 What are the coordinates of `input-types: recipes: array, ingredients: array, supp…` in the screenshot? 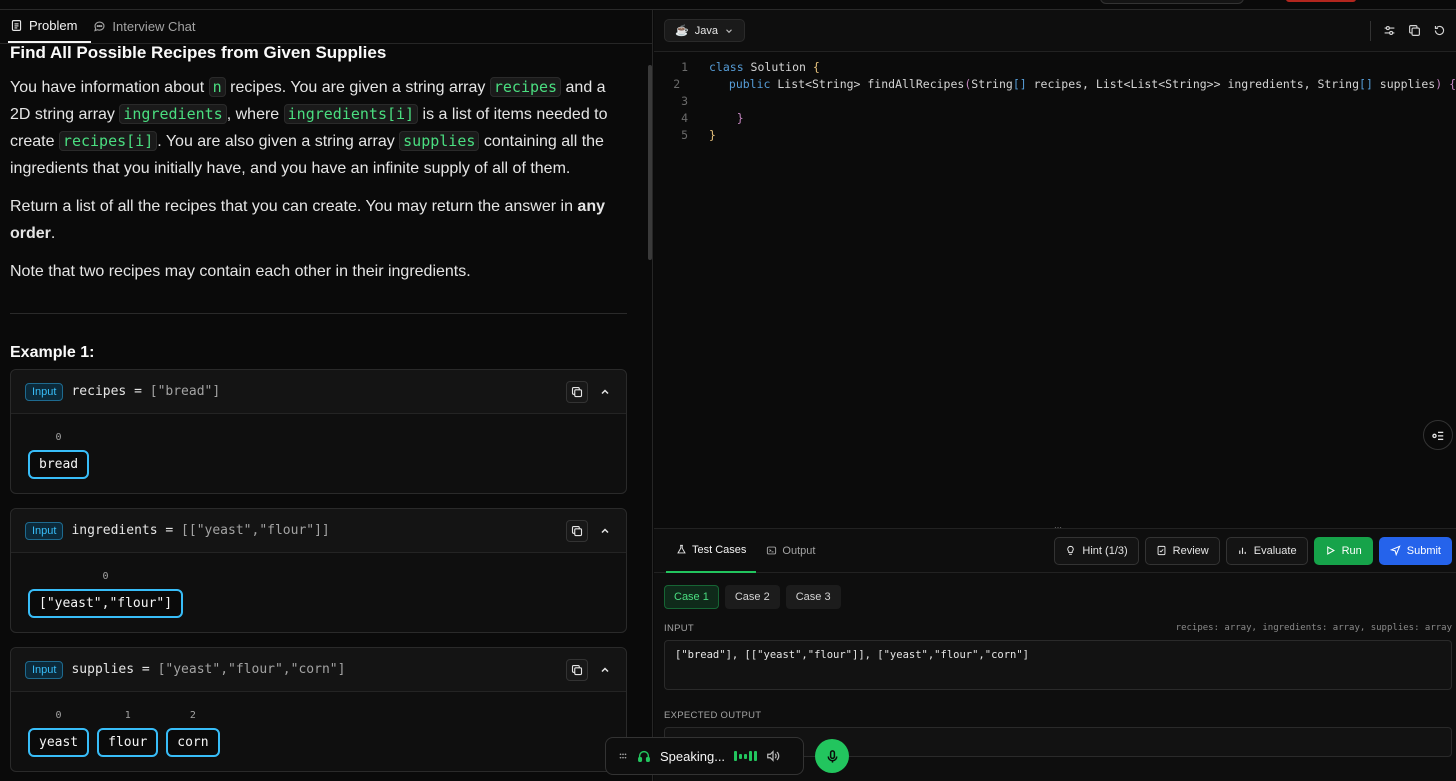 It's located at (1313, 628).